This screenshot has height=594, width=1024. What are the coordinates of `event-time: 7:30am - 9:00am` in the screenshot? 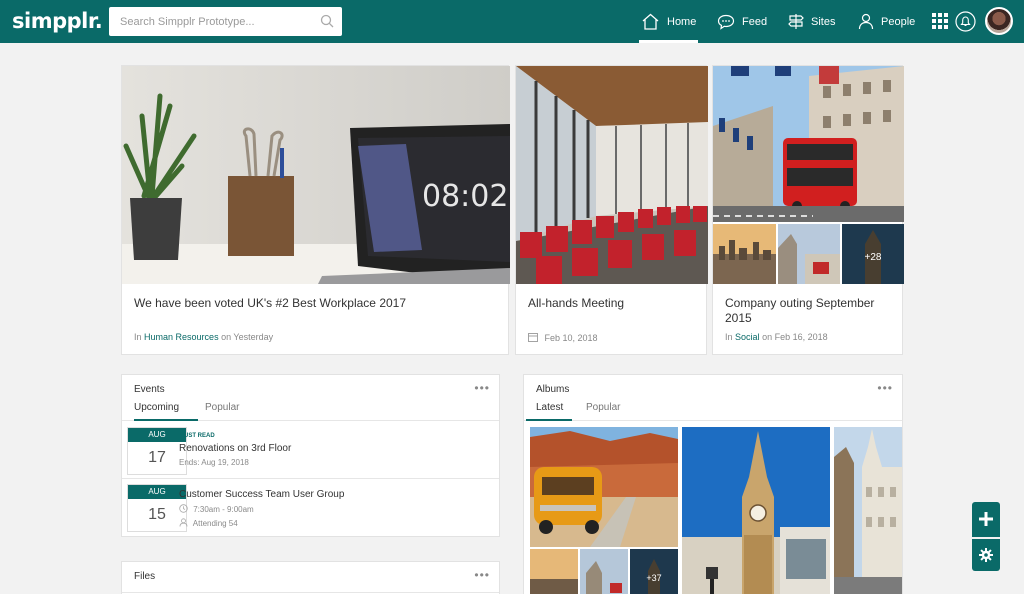 It's located at (216, 509).